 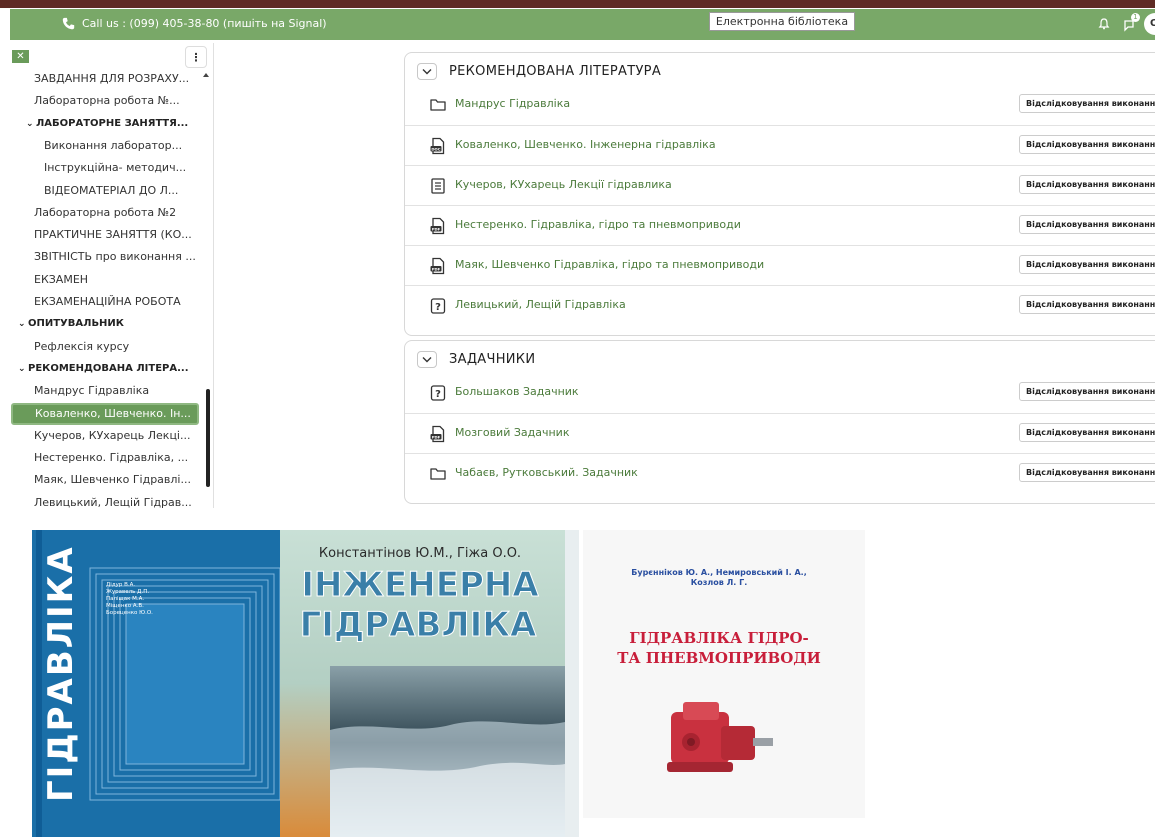 I want to click on sidebar-item: Рефлексія курсу, so click(x=106, y=347).